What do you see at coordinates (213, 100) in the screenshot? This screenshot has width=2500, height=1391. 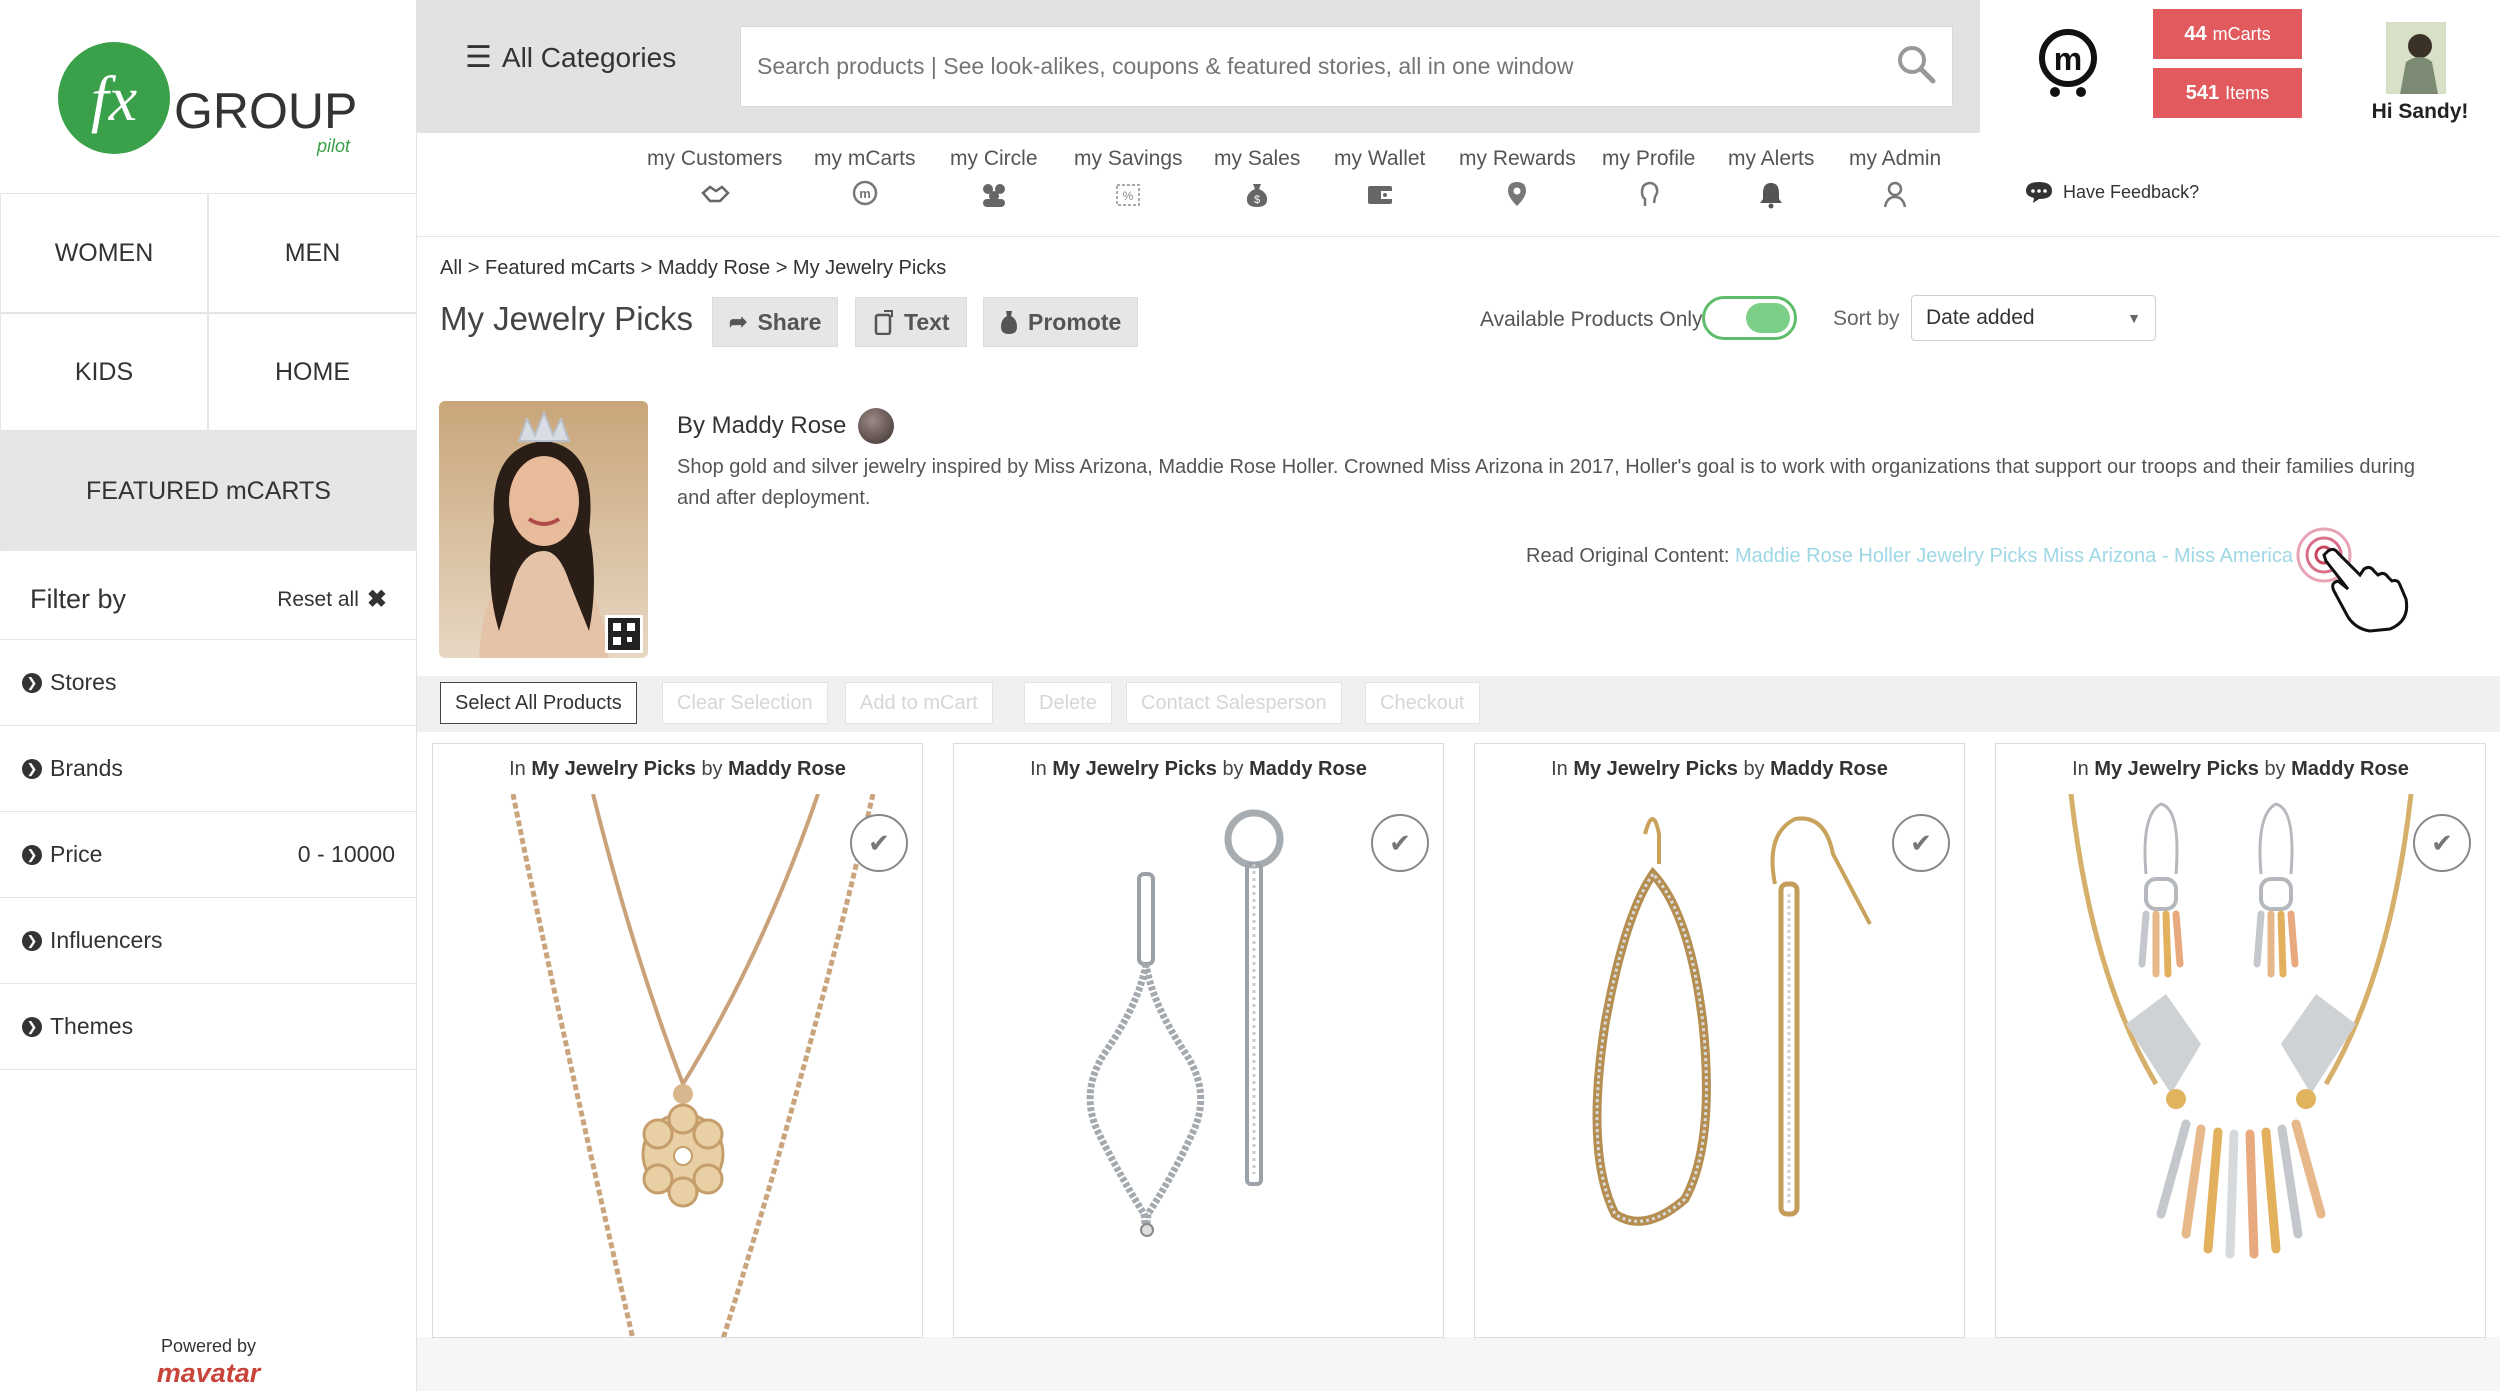 I see `fx-group-logo: fx GROUP pilot` at bounding box center [213, 100].